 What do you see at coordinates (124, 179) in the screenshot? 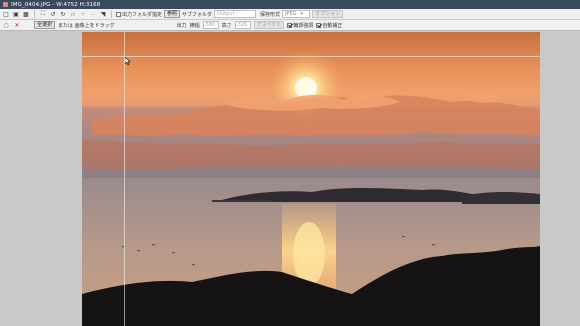
I see `crop-guide-vertical` at bounding box center [124, 179].